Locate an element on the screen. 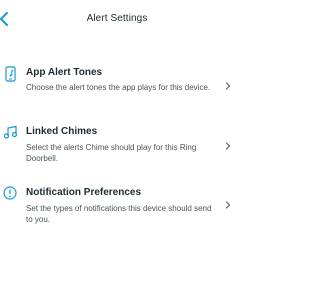 The width and height of the screenshot is (320, 286). header-bar: Alert Settings is located at coordinates (117, 20).